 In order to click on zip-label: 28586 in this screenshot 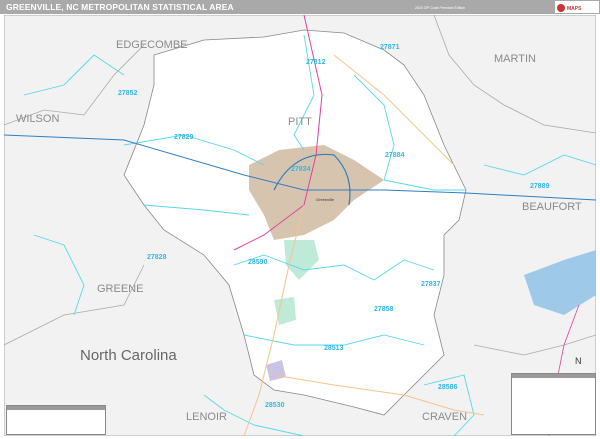, I will do `click(448, 387)`.